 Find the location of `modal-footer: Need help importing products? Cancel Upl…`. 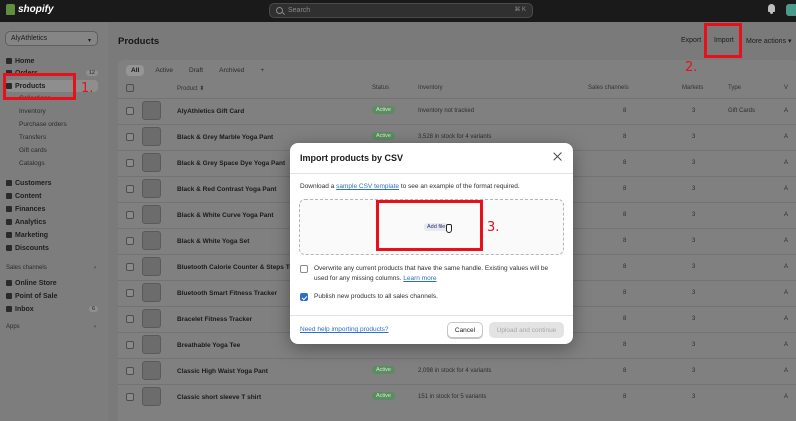

modal-footer: Need help importing products? Cancel Upl… is located at coordinates (431, 329).